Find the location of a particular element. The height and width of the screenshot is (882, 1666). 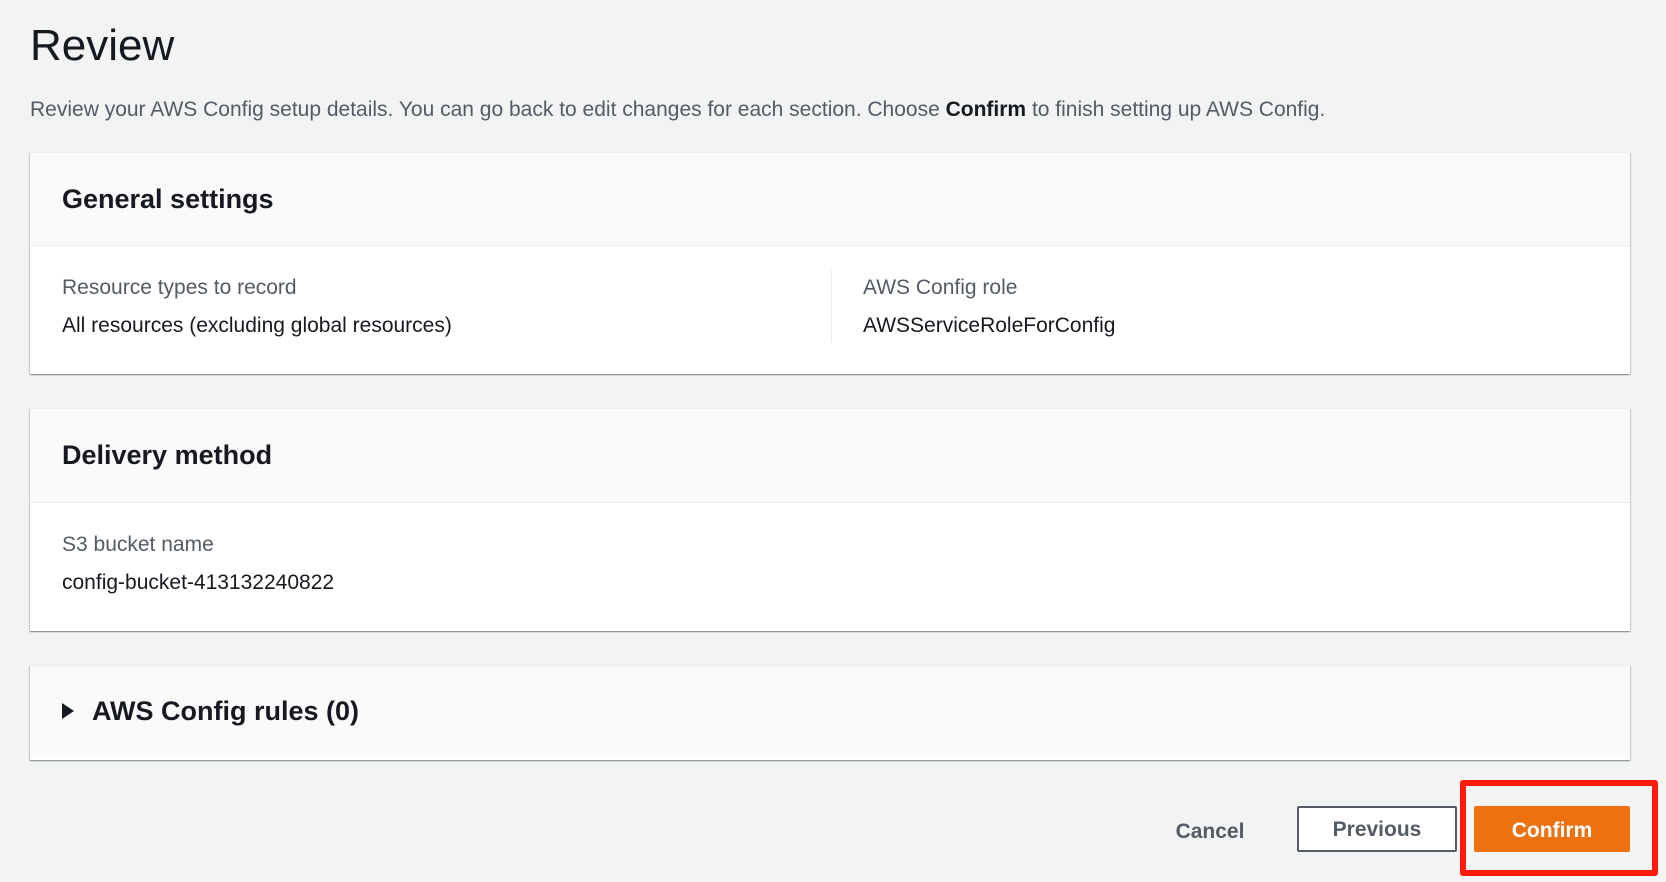

page-title: Review is located at coordinates (102, 45).